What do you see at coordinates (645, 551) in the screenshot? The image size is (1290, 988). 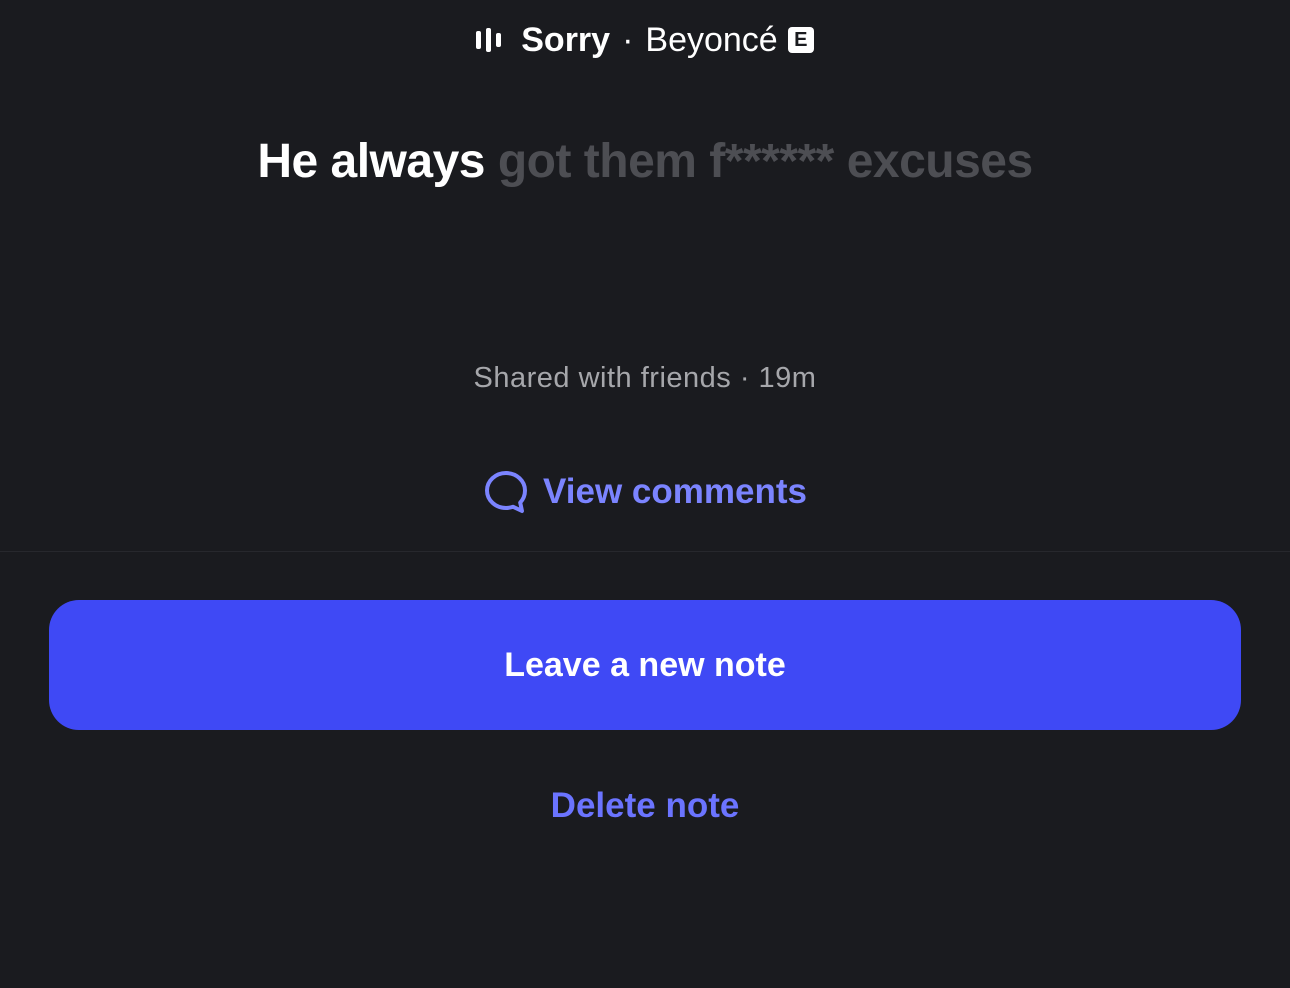 I see `divider` at bounding box center [645, 551].